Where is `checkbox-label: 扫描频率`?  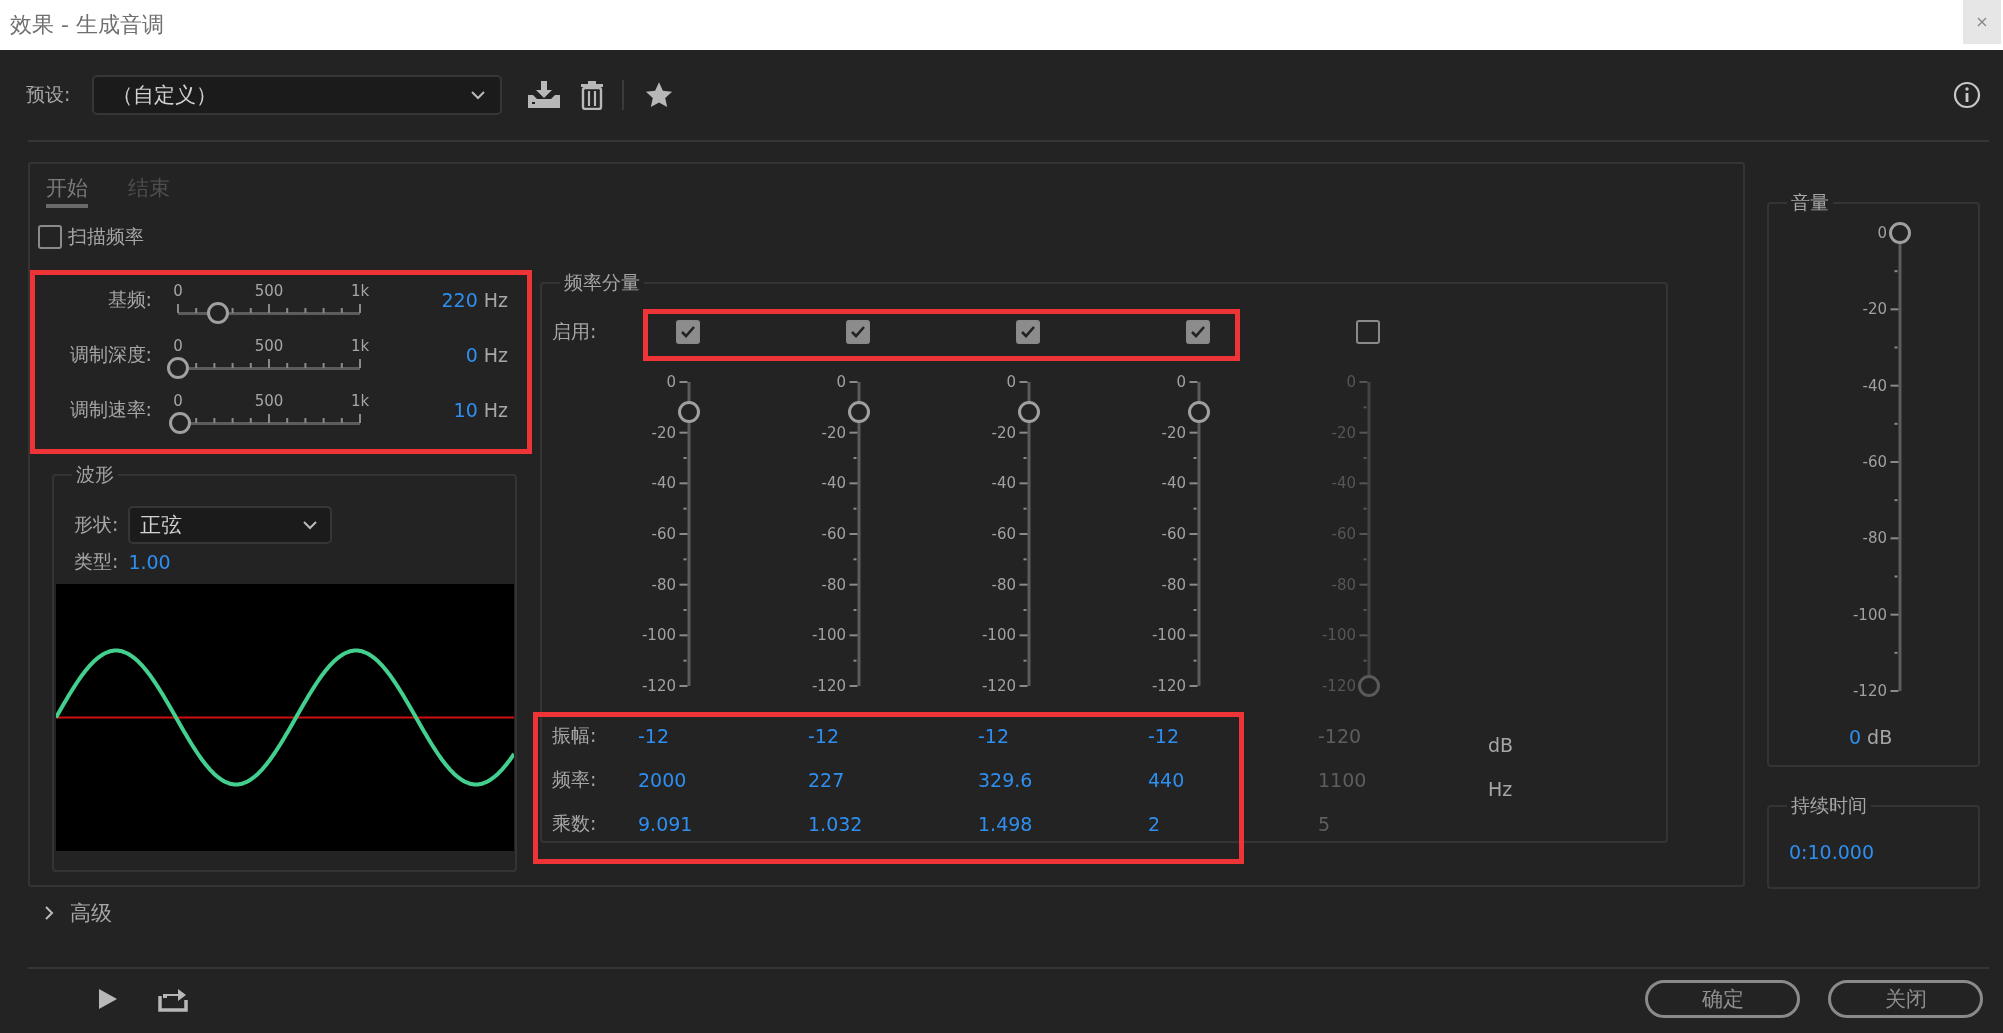 checkbox-label: 扫描频率 is located at coordinates (106, 236).